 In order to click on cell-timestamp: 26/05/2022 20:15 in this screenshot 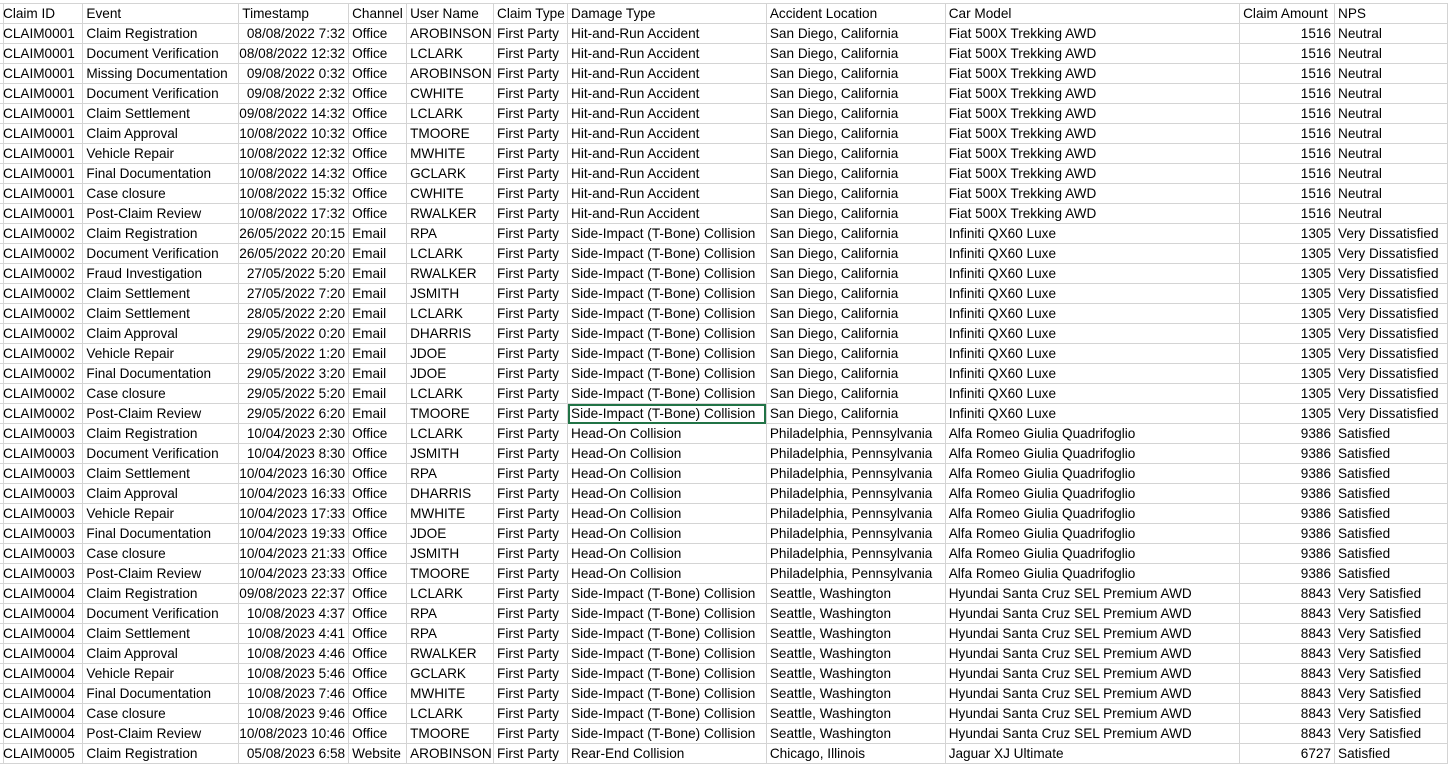, I will do `click(294, 233)`.